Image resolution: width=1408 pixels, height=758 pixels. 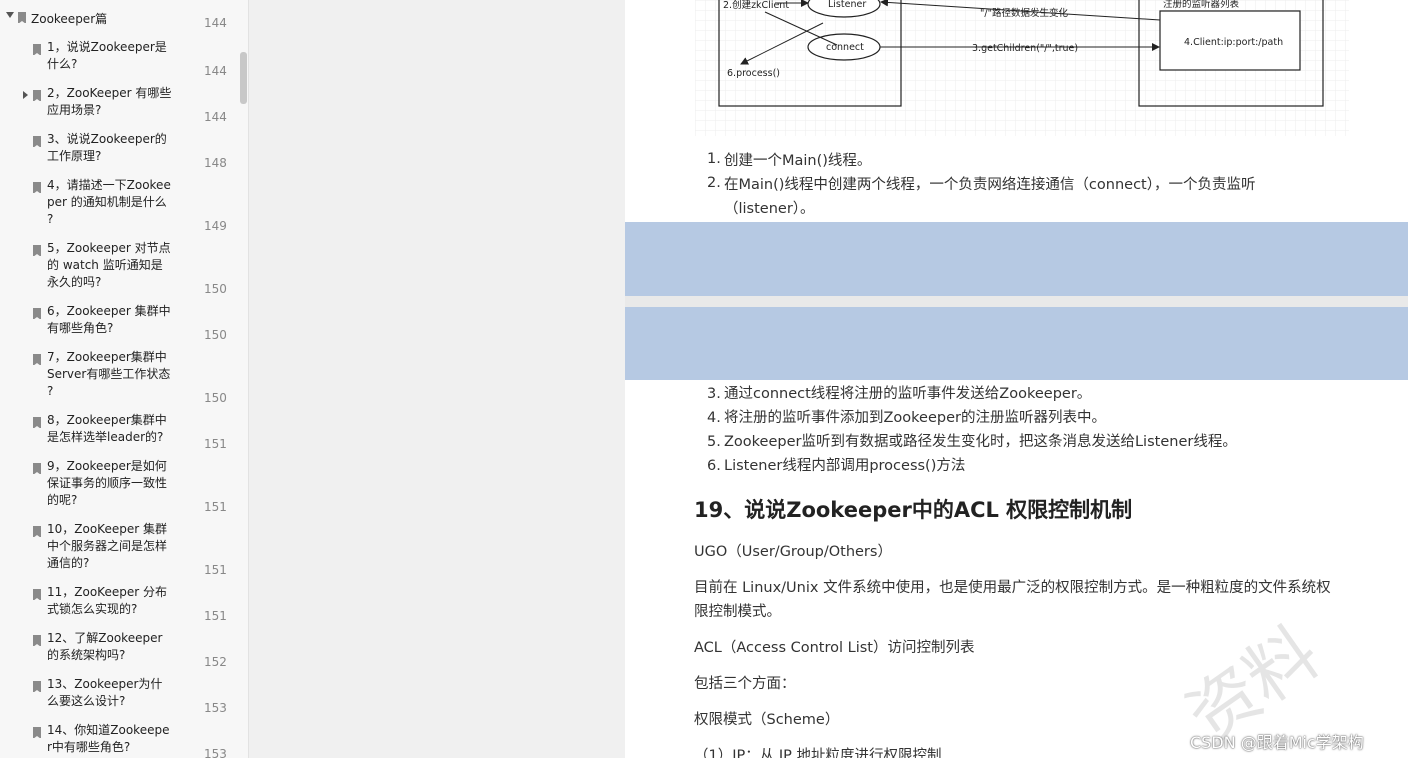 I want to click on list-number: 2., so click(x=714, y=183).